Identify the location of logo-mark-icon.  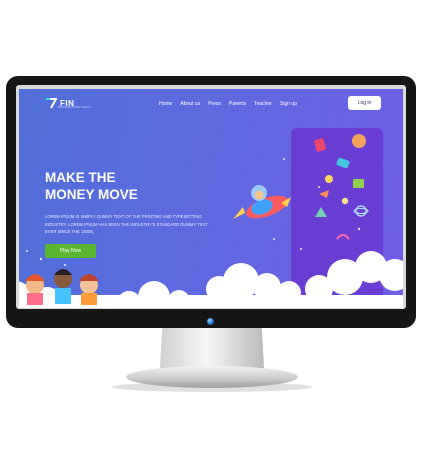
(51, 103).